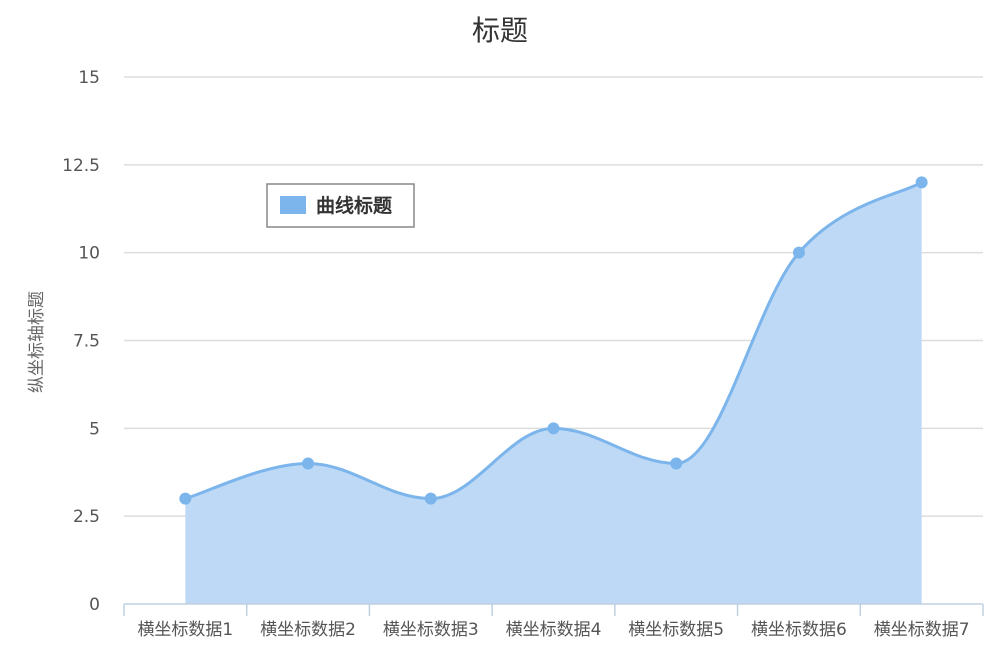 This screenshot has height=667, width=1000. Describe the element at coordinates (354, 205) in the screenshot. I see `legend-label: 曲线标题` at that location.